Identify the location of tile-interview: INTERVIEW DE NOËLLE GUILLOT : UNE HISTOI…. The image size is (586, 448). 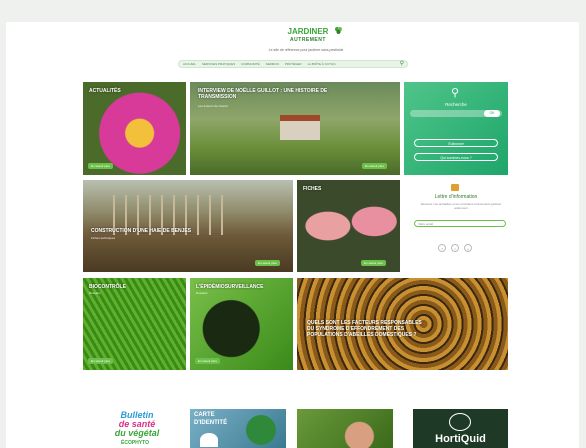
(295, 128).